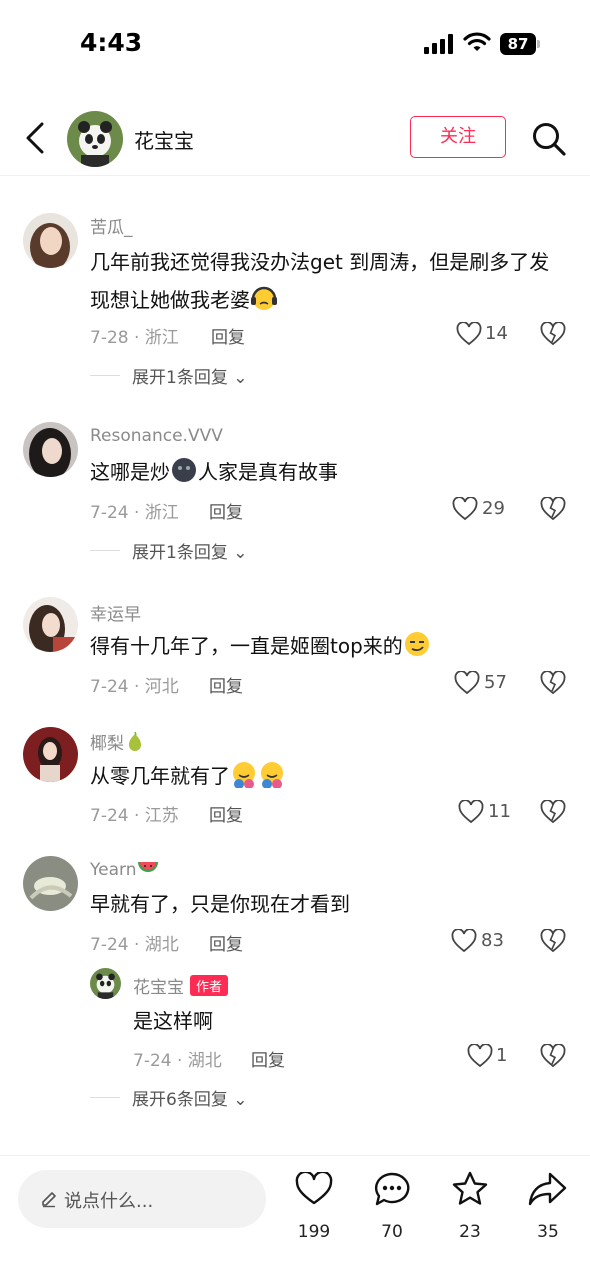 The height and width of the screenshot is (1280, 590). What do you see at coordinates (470, 1210) in the screenshot?
I see `favorite-button: 23` at bounding box center [470, 1210].